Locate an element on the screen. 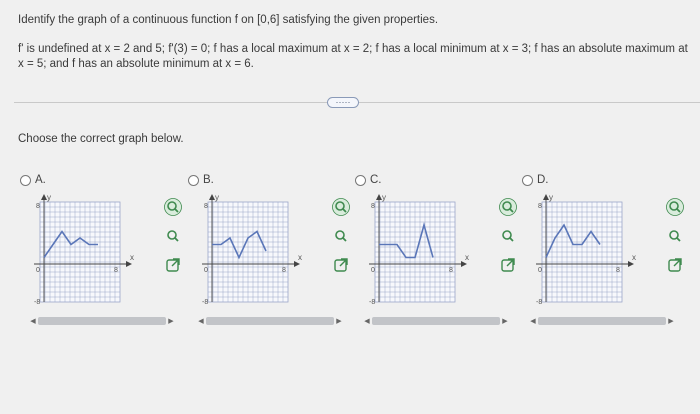 Image resolution: width=700 pixels, height=414 pixels. option-c: C. y x 8 -8 0 8 is located at coordinates (436, 254).